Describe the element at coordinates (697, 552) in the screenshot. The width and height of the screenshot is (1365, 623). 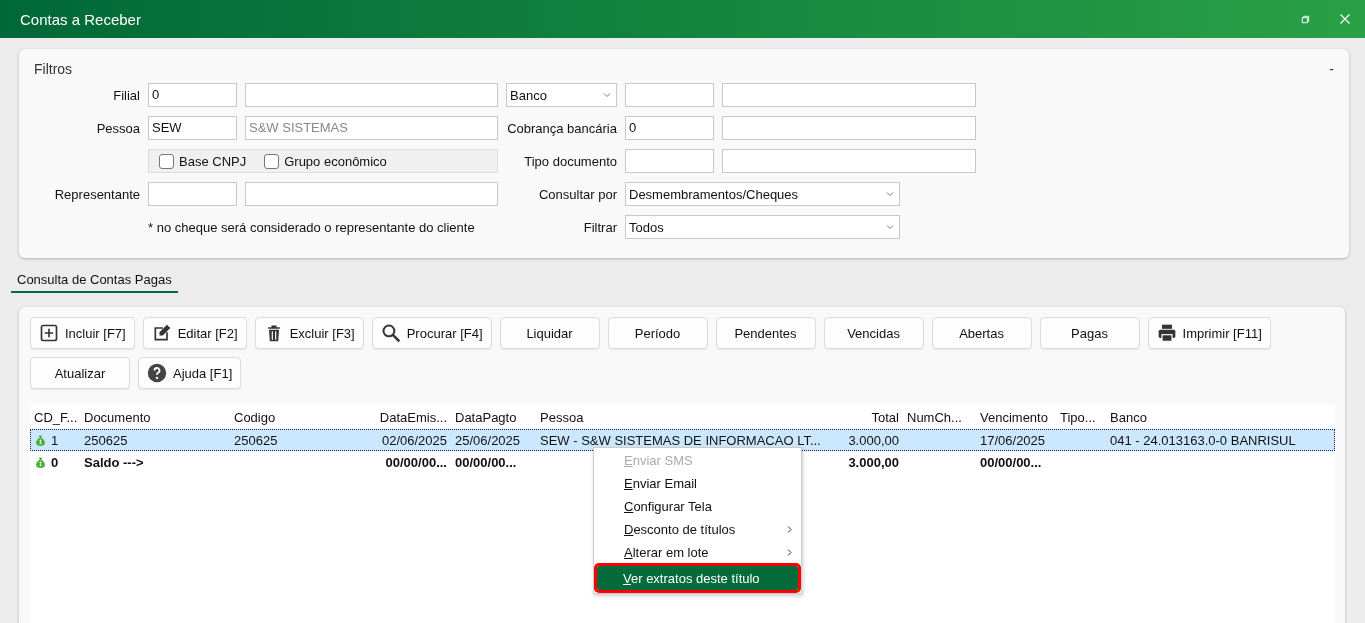
I see `menu-item: Alterar em lote` at that location.